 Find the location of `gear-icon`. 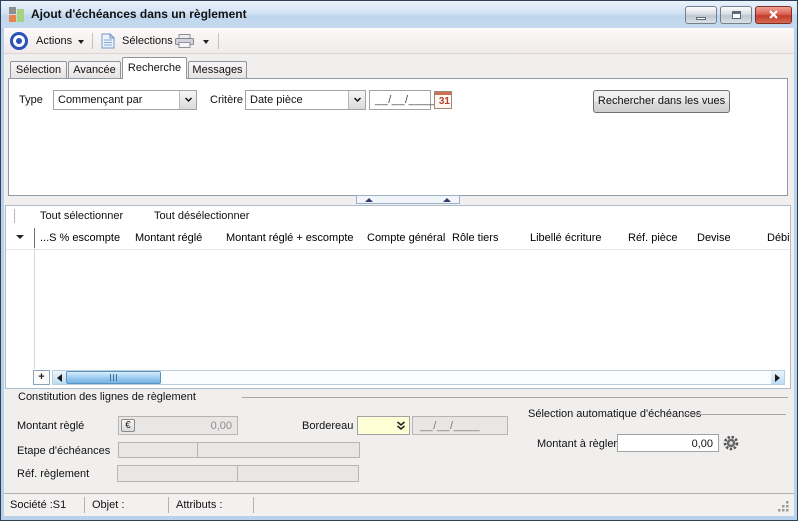

gear-icon is located at coordinates (731, 445).